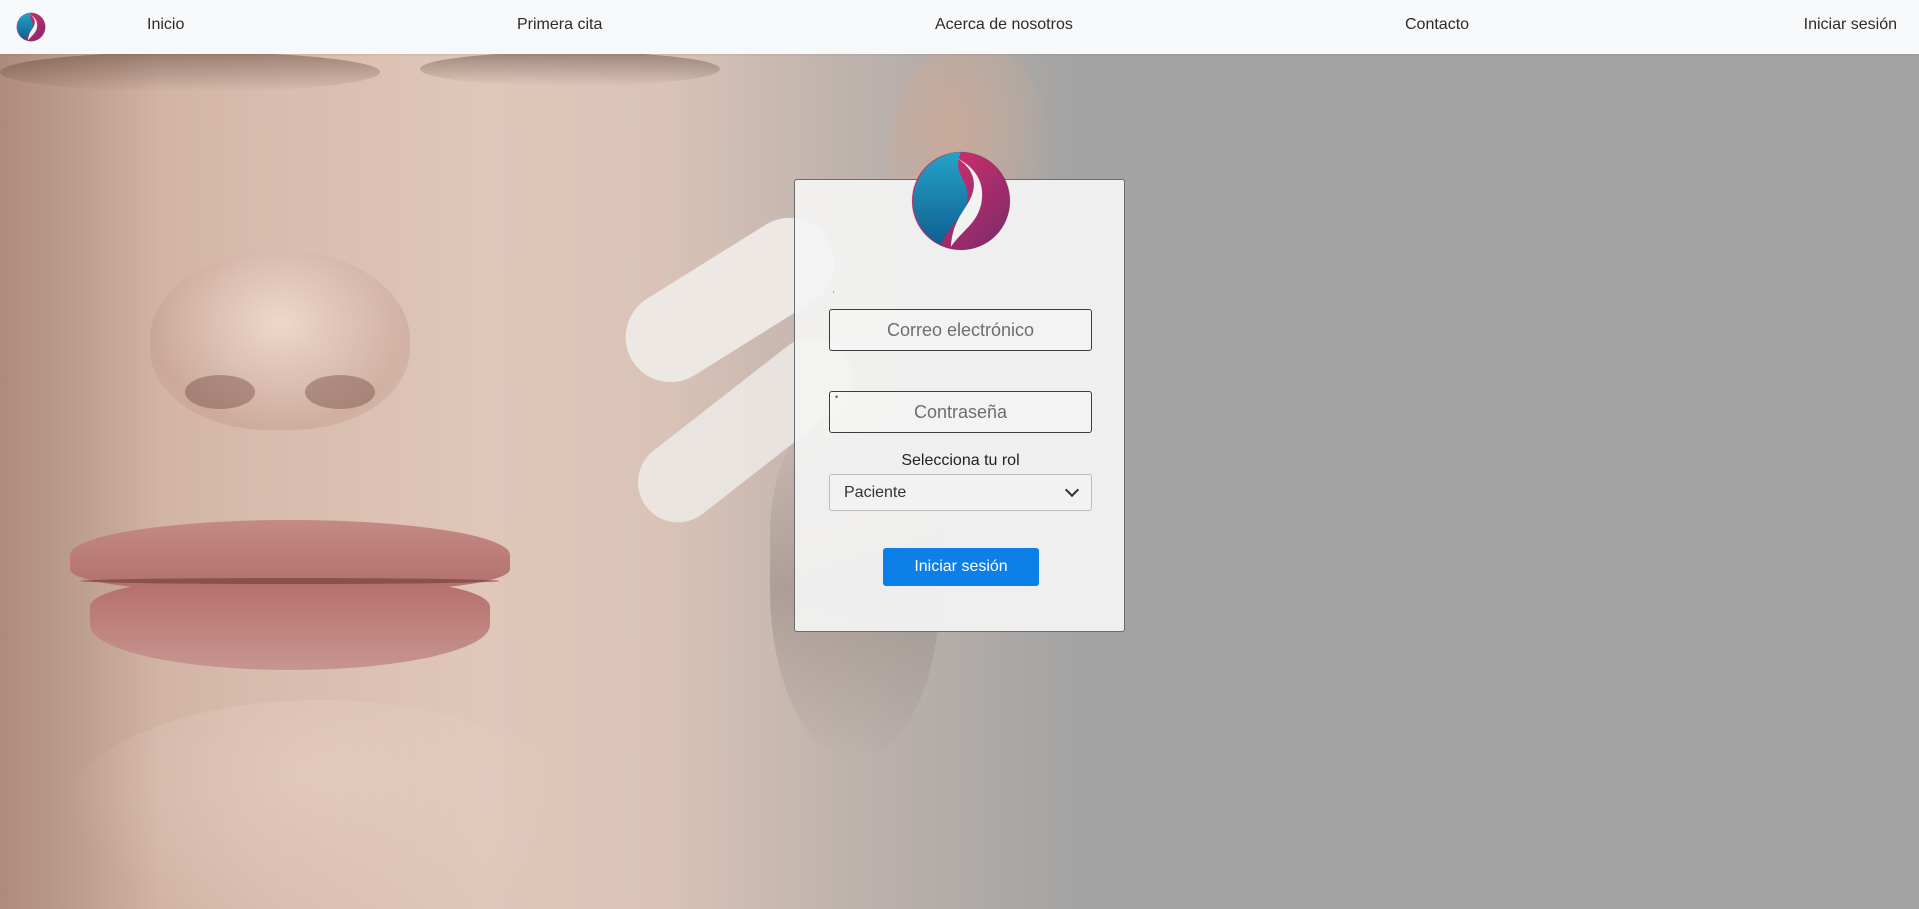 The width and height of the screenshot is (1919, 909). Describe the element at coordinates (833, 295) in the screenshot. I see `decorative-mark: ˊ` at that location.